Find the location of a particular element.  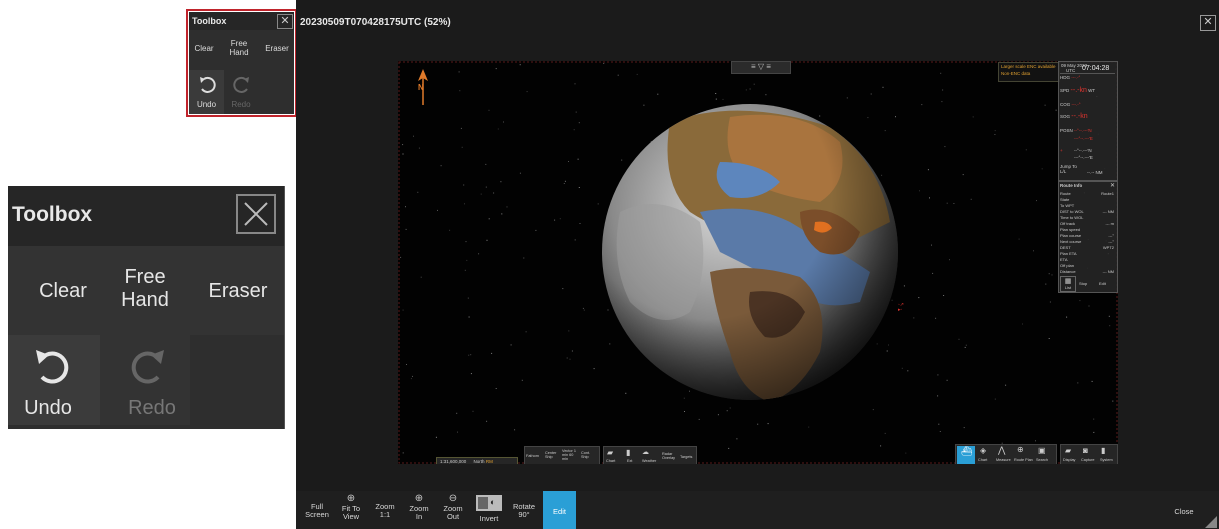

grid-icon: ▦ is located at coordinates (1068, 281).